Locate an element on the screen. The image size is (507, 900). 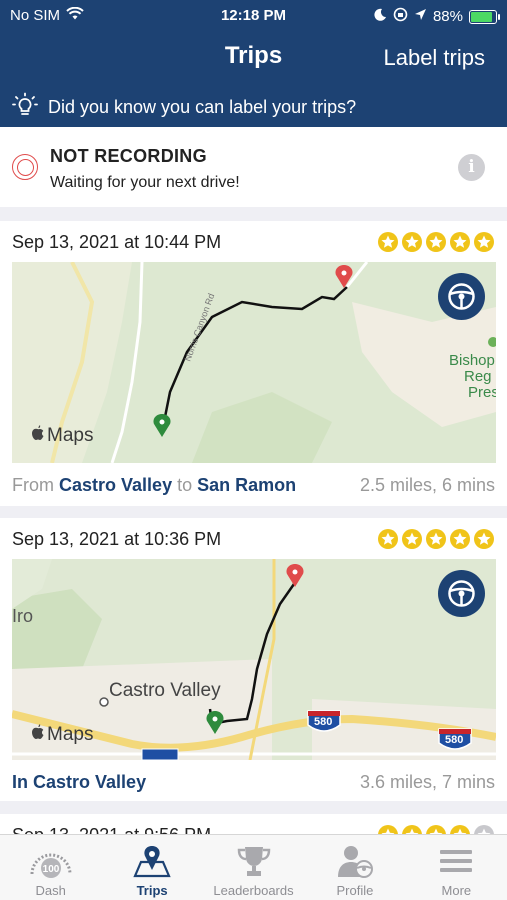
moon-icon is located at coordinates (380, 16).